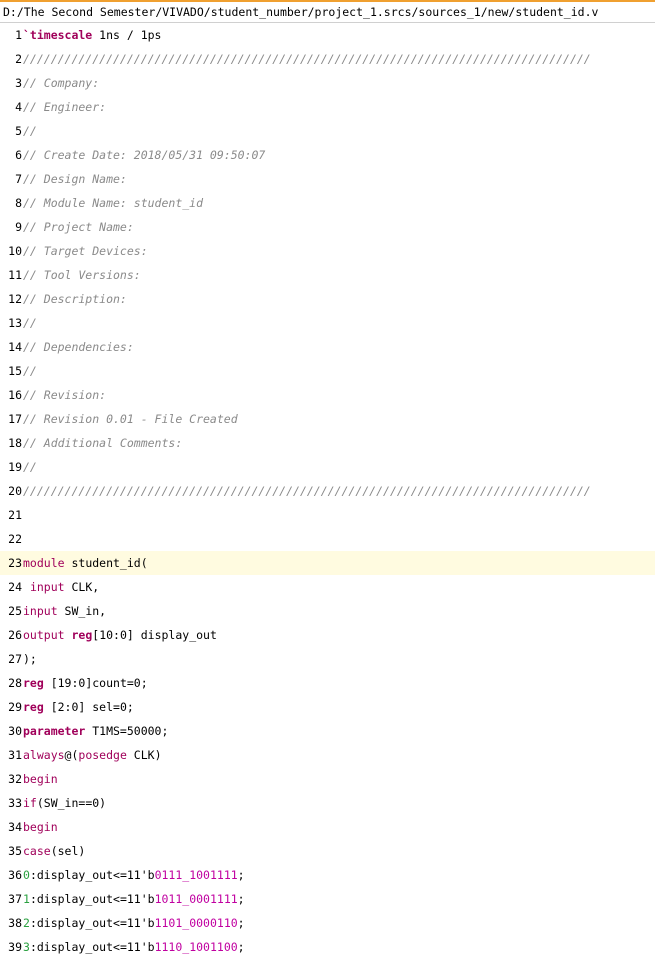  I want to click on code-line: 3// Company:, so click(327, 83).